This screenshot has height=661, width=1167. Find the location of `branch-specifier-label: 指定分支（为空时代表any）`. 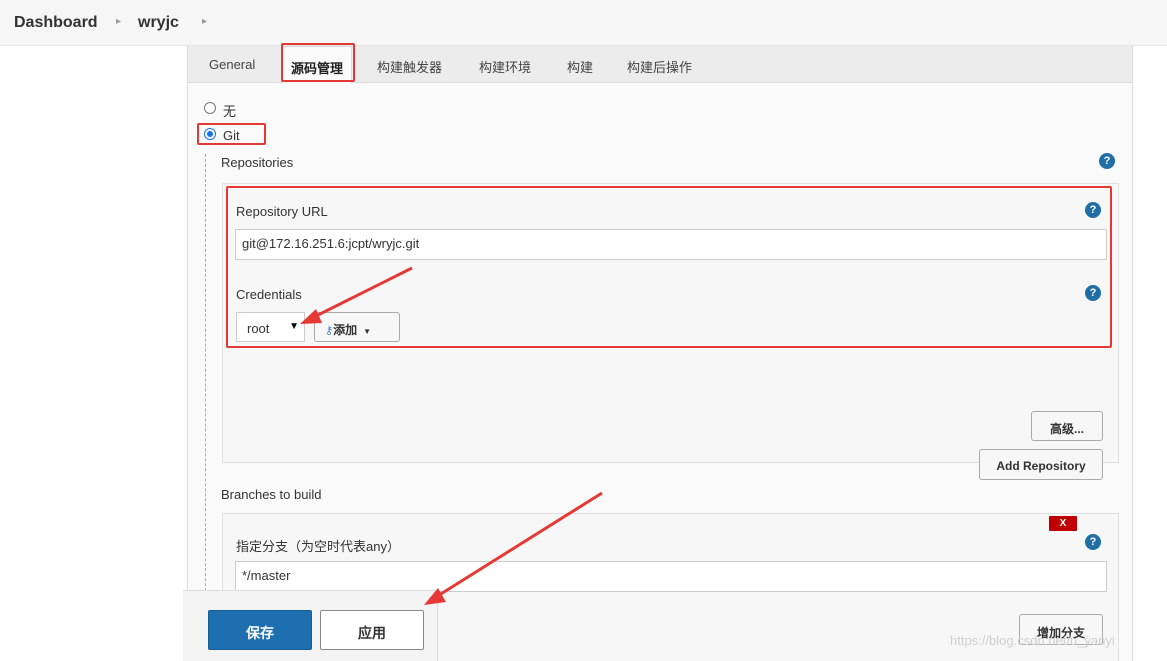

branch-specifier-label: 指定分支（为空时代表any） is located at coordinates (318, 546).